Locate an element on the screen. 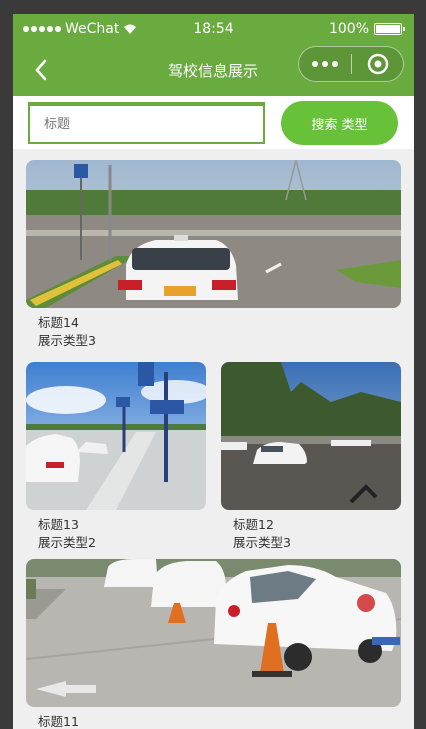 The height and width of the screenshot is (729, 426). item-type: 展示类型2 is located at coordinates (67, 542).